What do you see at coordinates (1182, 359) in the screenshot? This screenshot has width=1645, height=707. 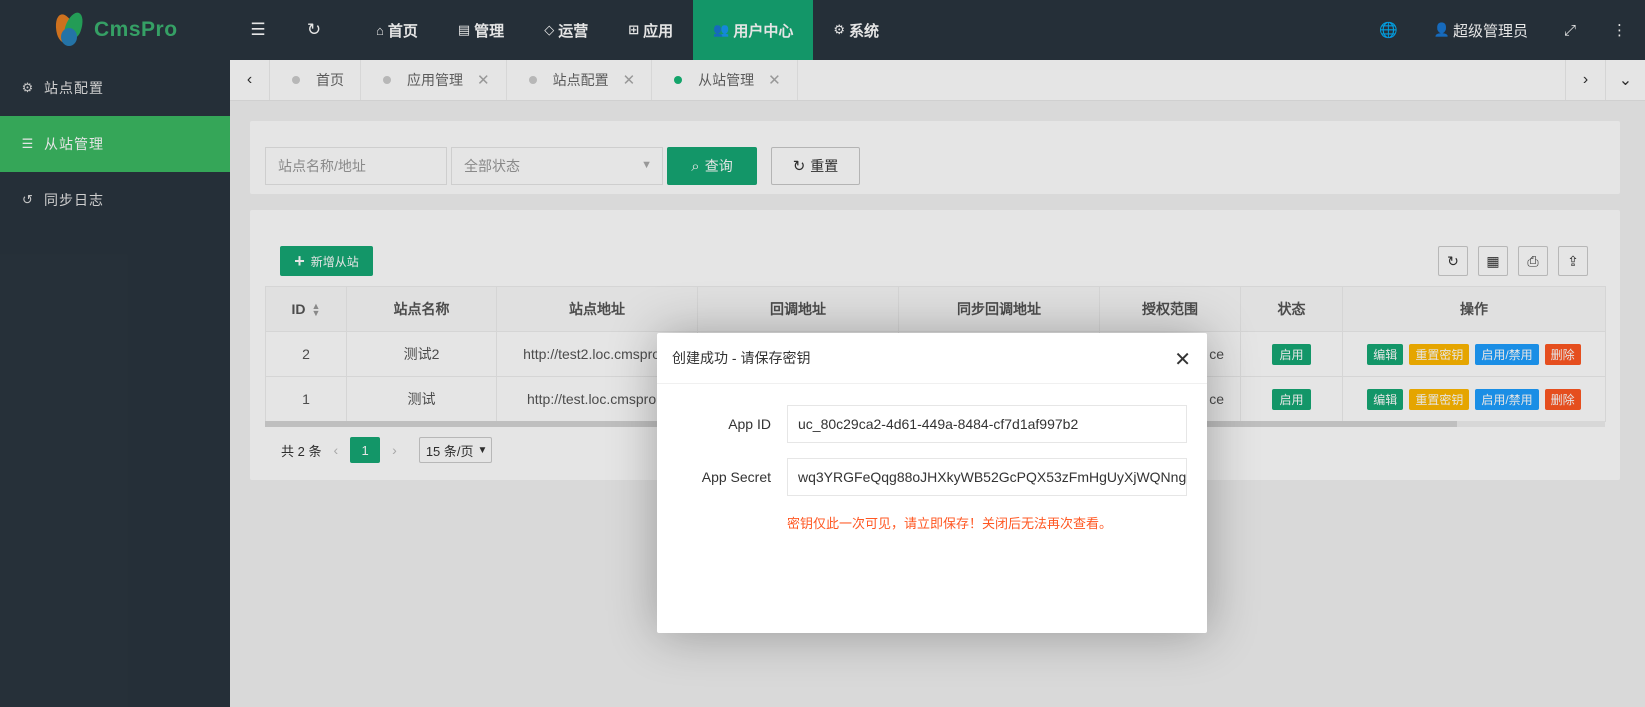 I see `close-icon: ✕` at bounding box center [1182, 359].